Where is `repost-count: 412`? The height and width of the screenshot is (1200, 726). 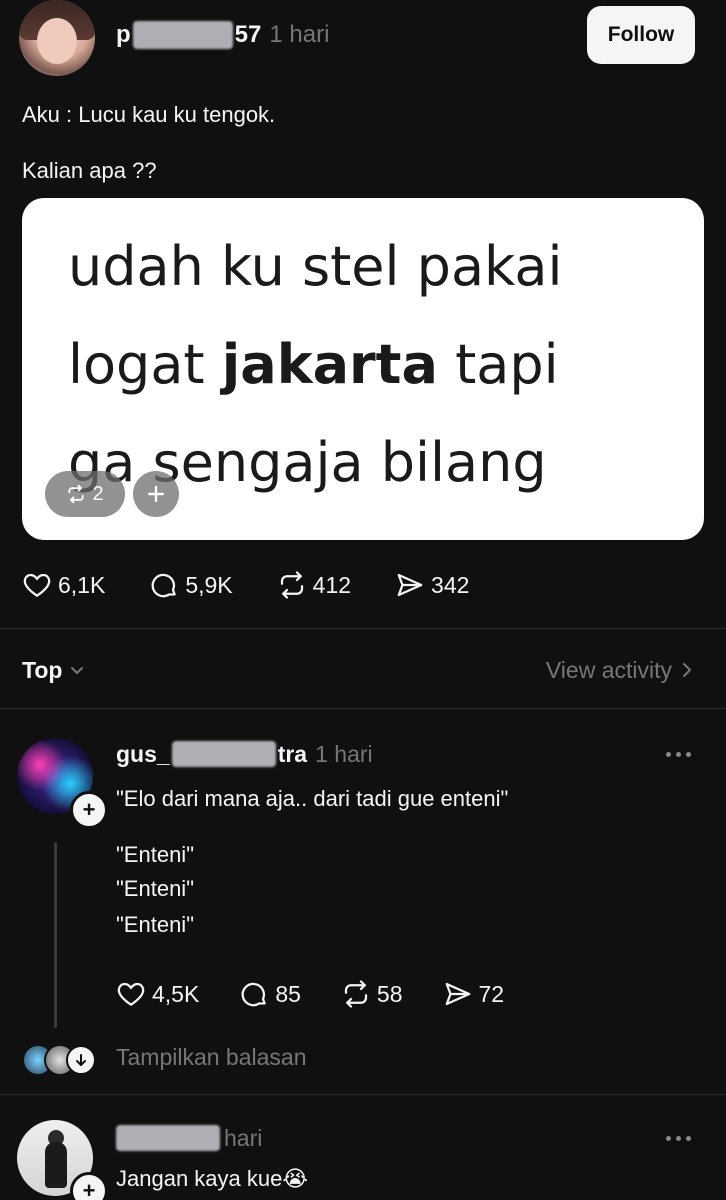
repost-count: 412 is located at coordinates (332, 584).